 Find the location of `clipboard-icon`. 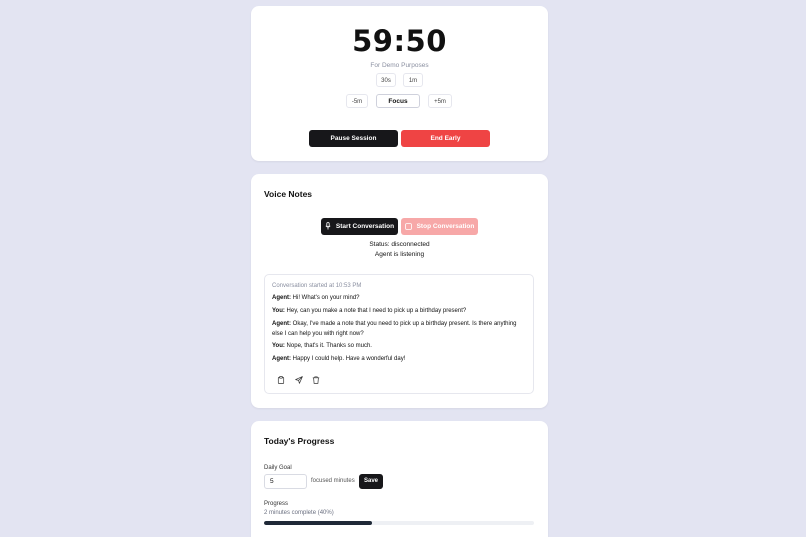

clipboard-icon is located at coordinates (281, 380).